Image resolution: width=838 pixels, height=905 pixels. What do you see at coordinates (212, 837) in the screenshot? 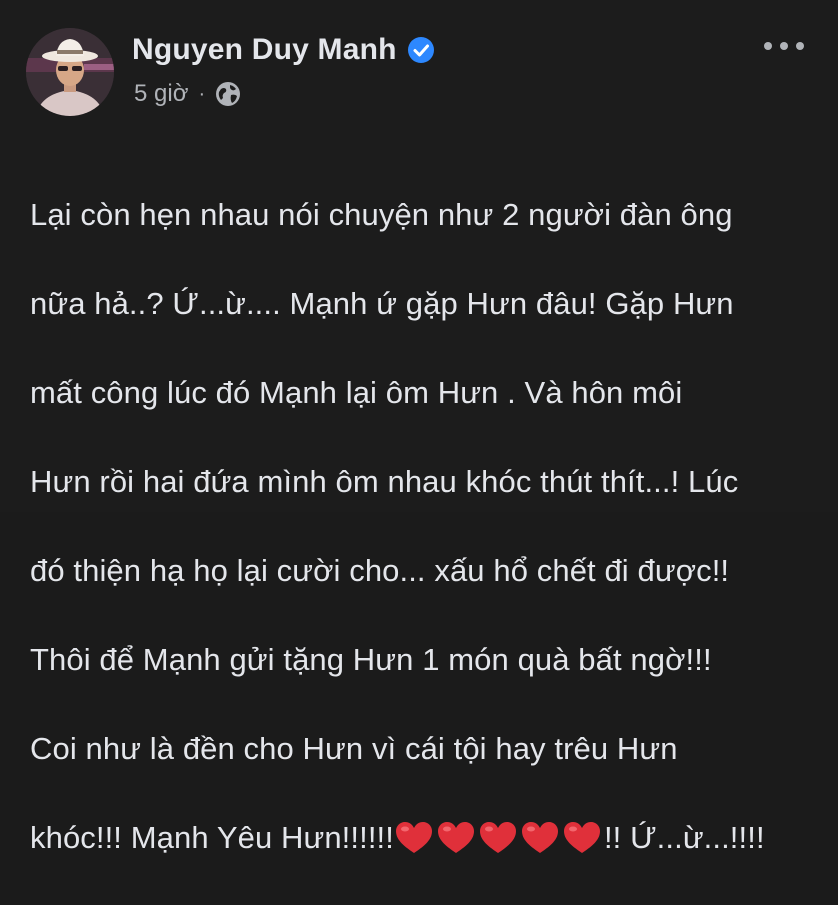
I see `last-line-text-before: khóc!!! Mạnh Yêu Hưn!!!!!!` at bounding box center [212, 837].